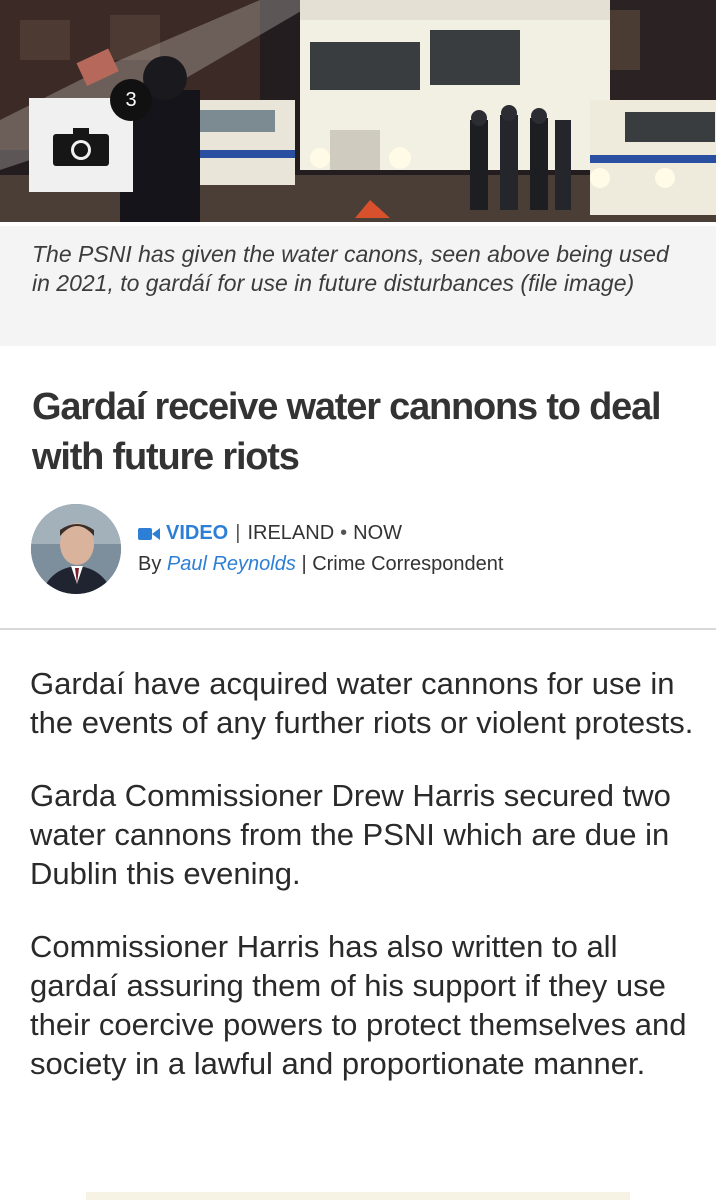  I want to click on gallery-count-badge: 3, so click(131, 100).